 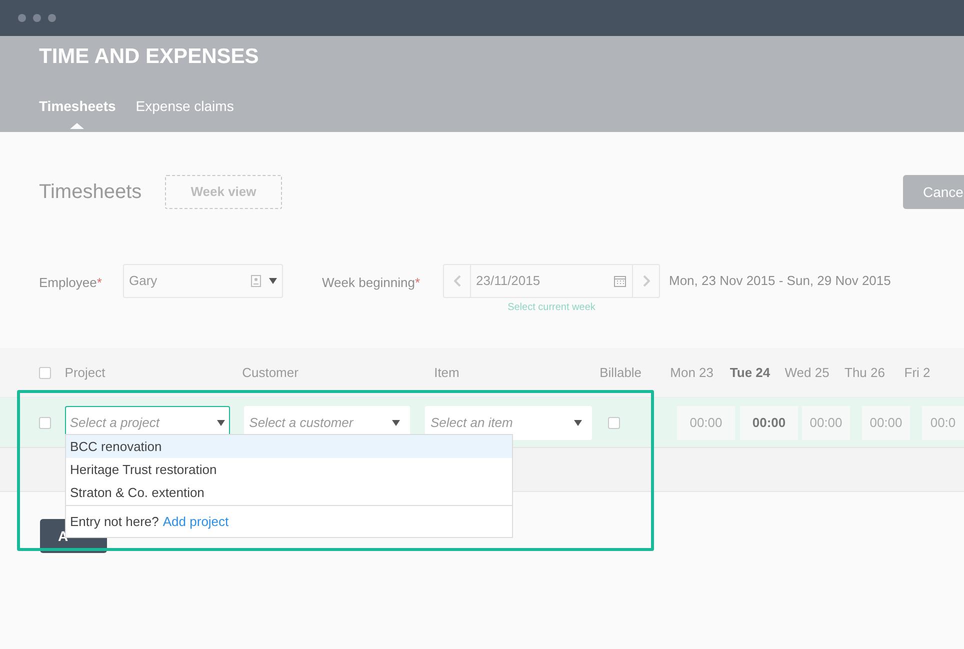 What do you see at coordinates (149, 57) in the screenshot?
I see `app-title: TIME AND EXPENSES` at bounding box center [149, 57].